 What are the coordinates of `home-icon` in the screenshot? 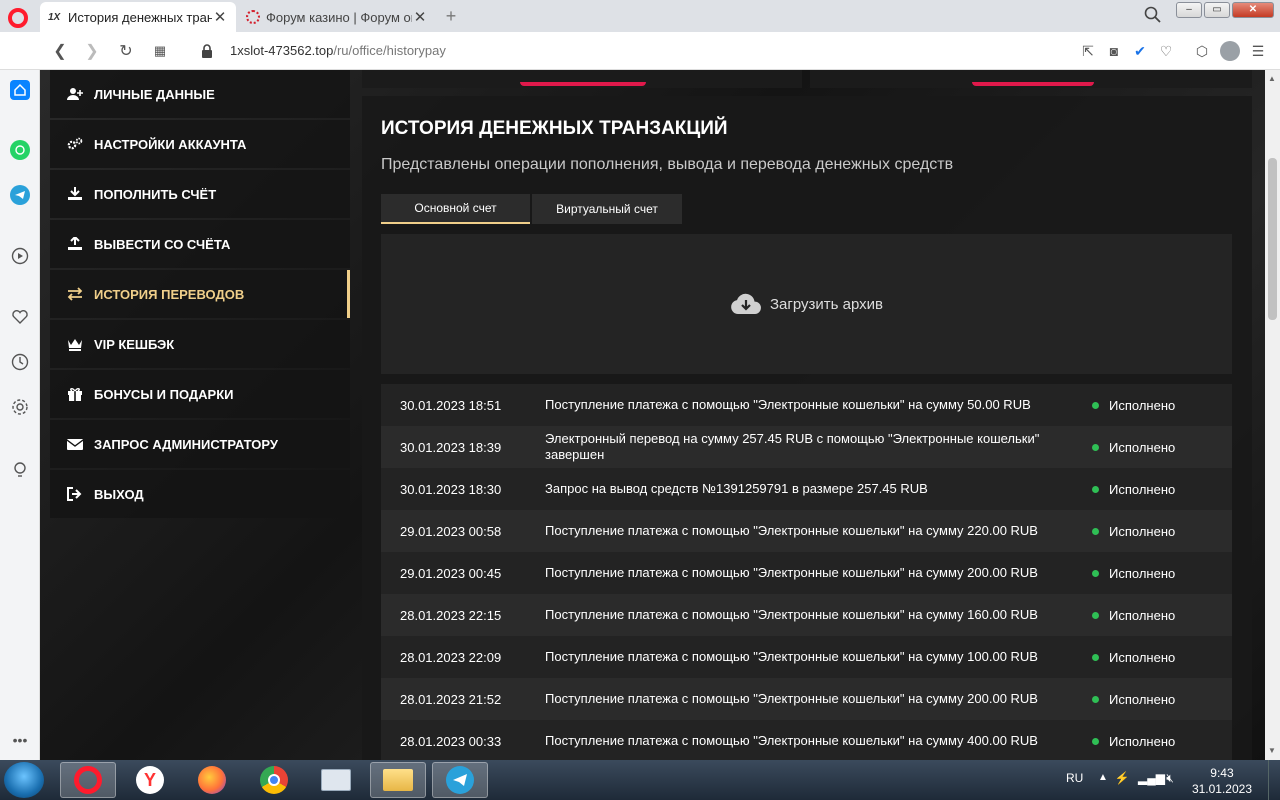 It's located at (20, 90).